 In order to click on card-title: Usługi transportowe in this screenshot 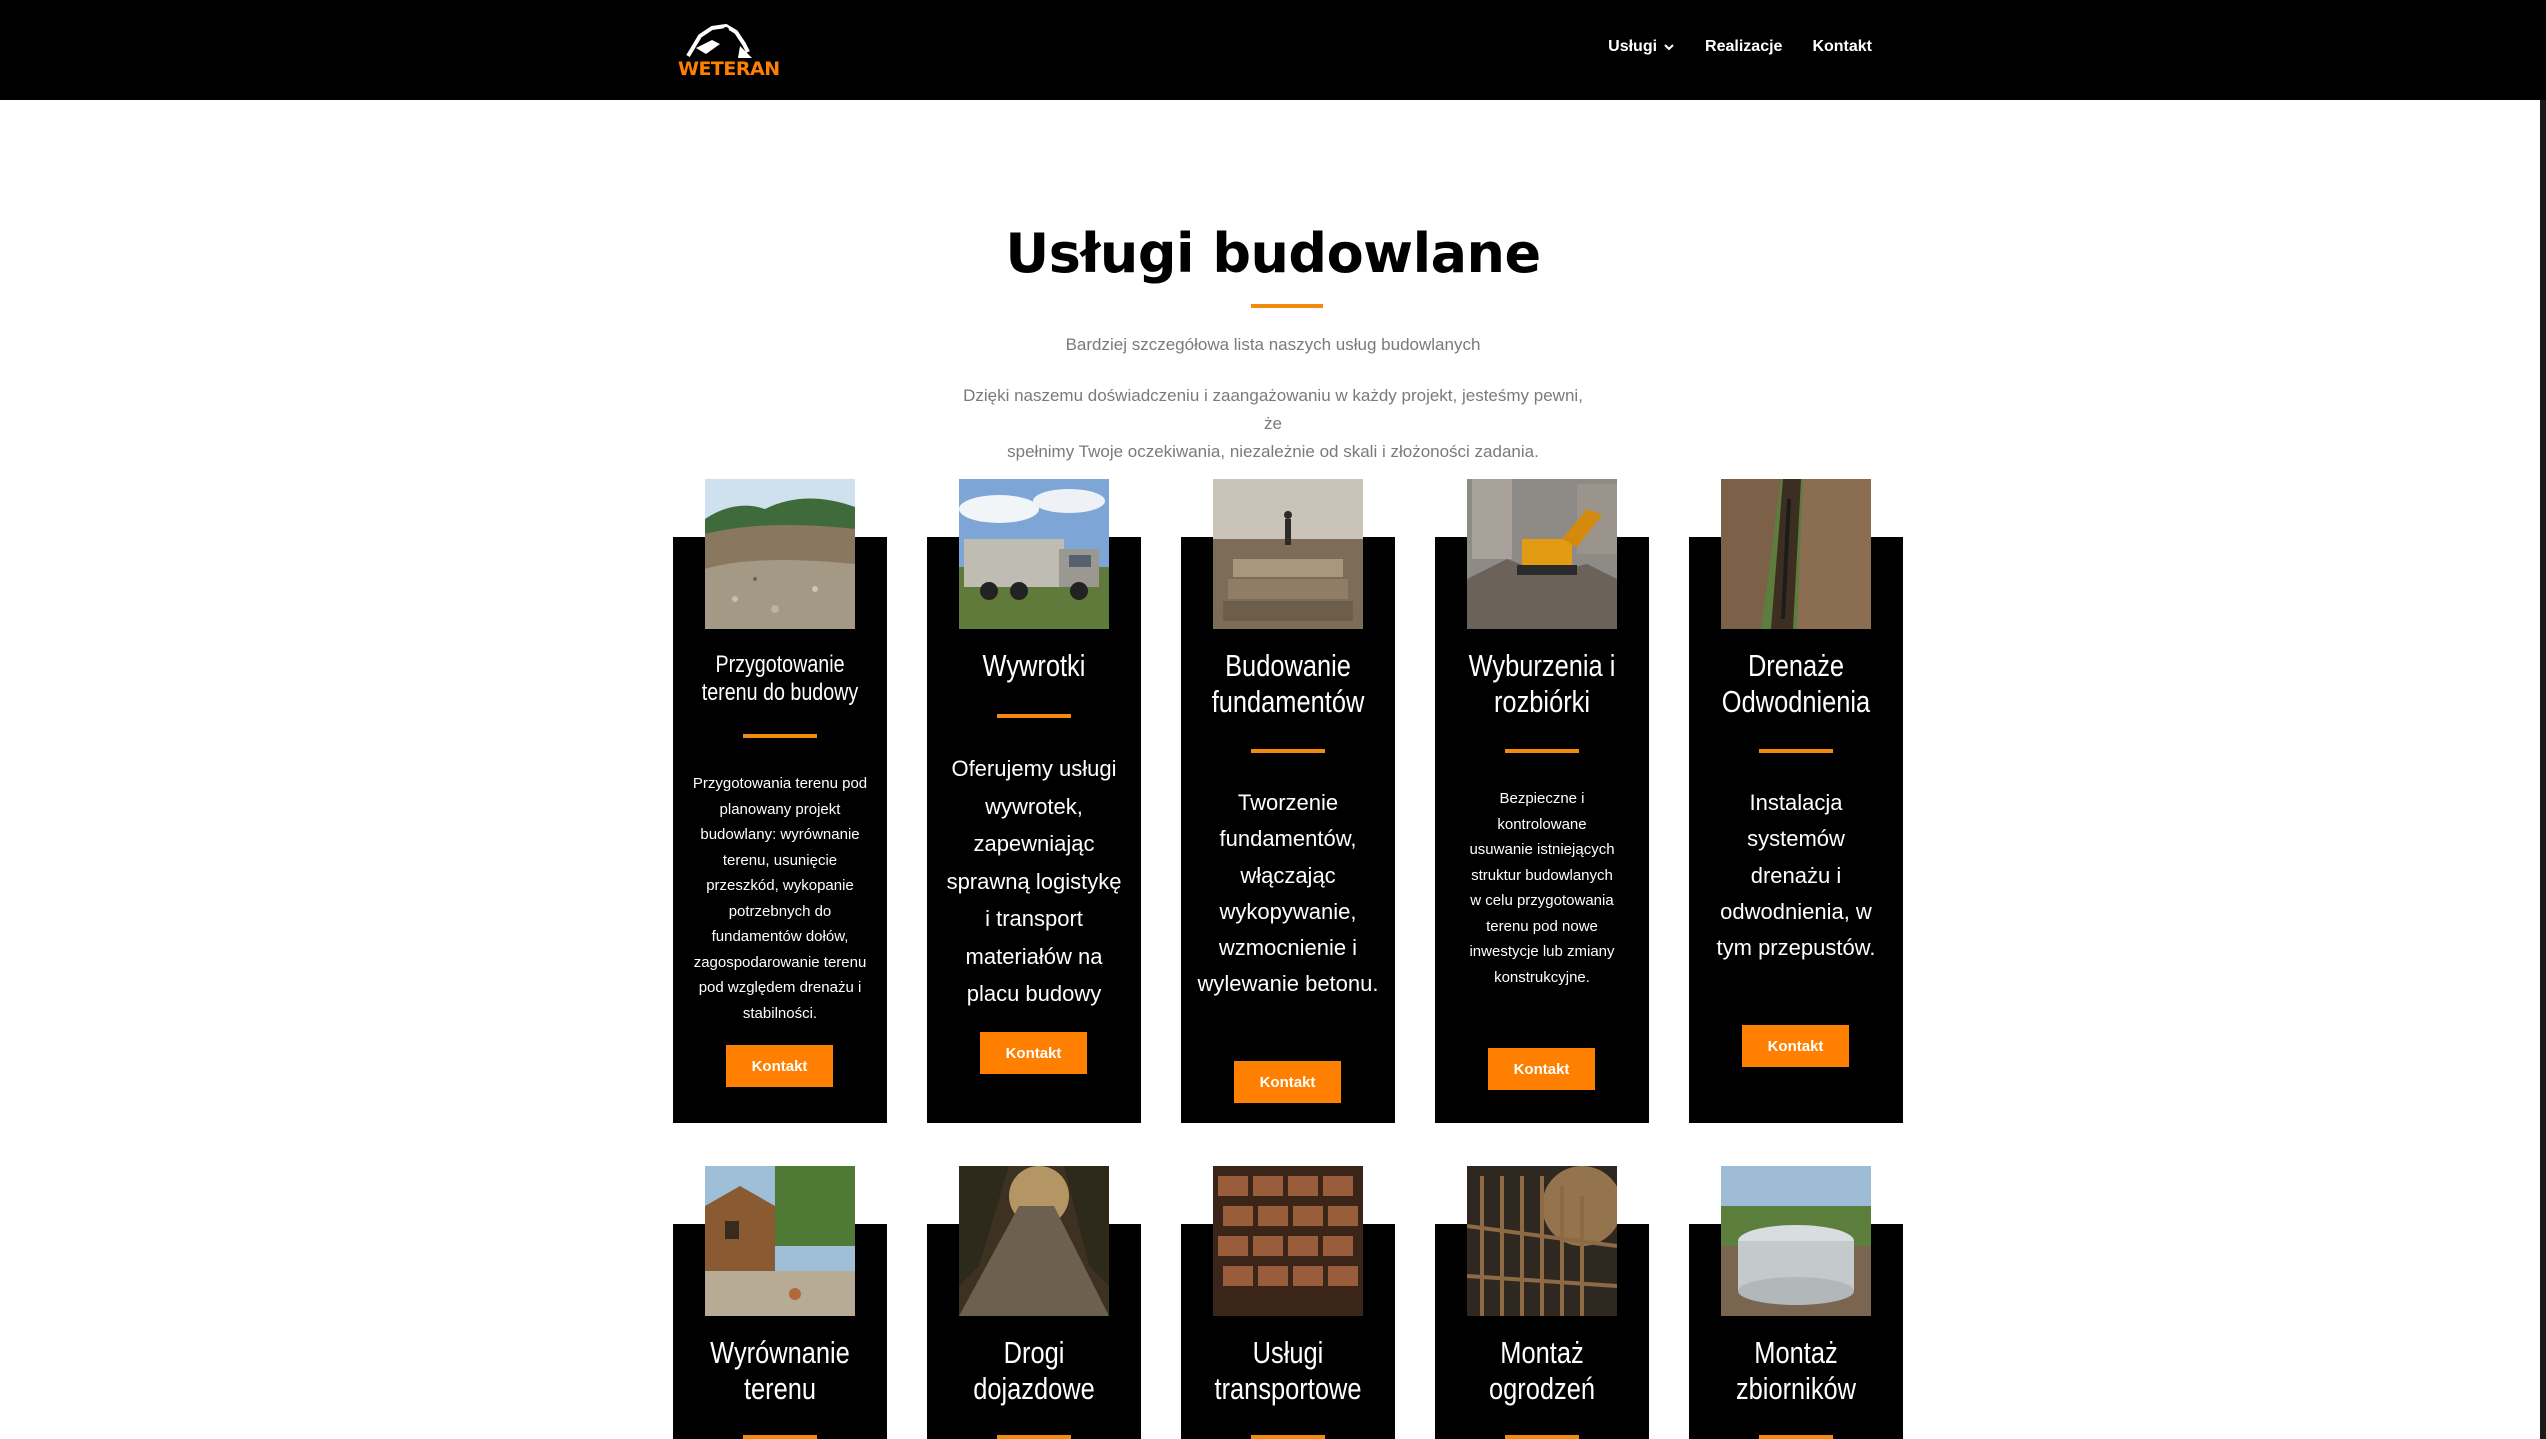, I will do `click(1287, 1371)`.